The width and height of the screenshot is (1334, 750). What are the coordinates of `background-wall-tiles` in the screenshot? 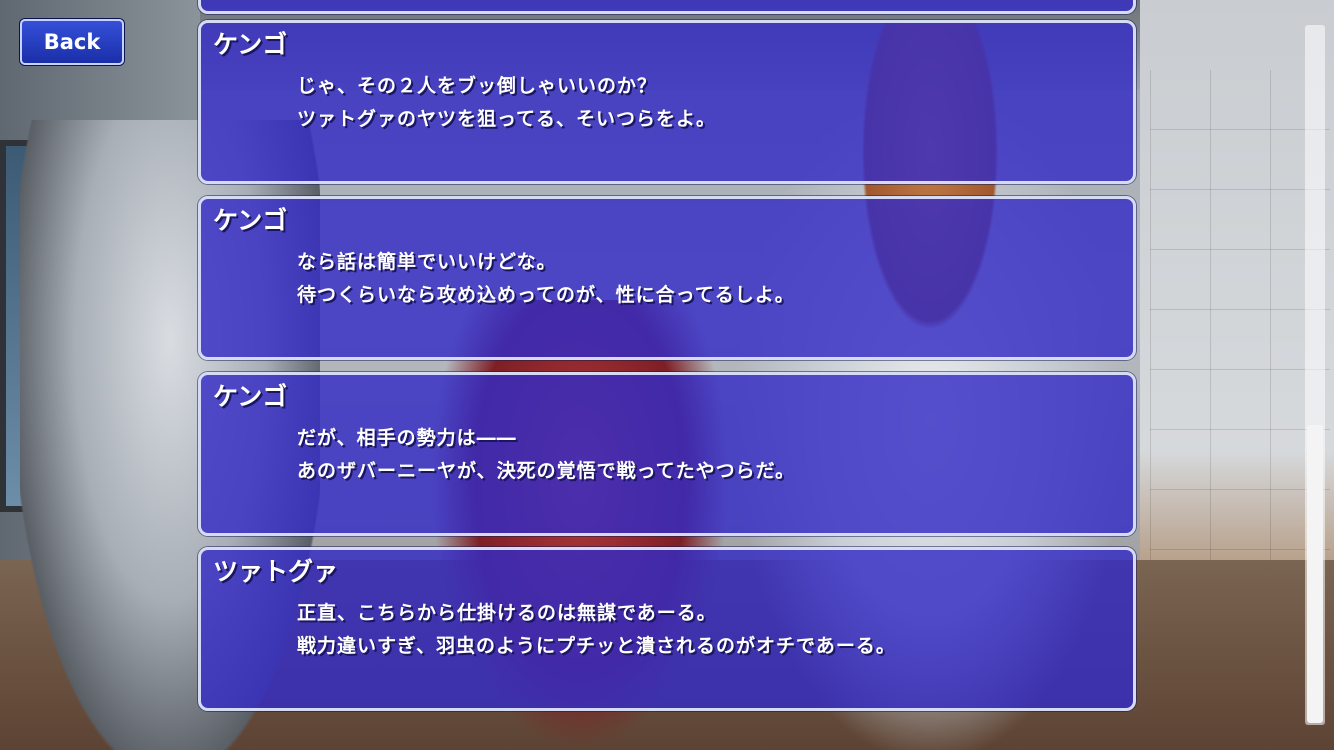 It's located at (1240, 330).